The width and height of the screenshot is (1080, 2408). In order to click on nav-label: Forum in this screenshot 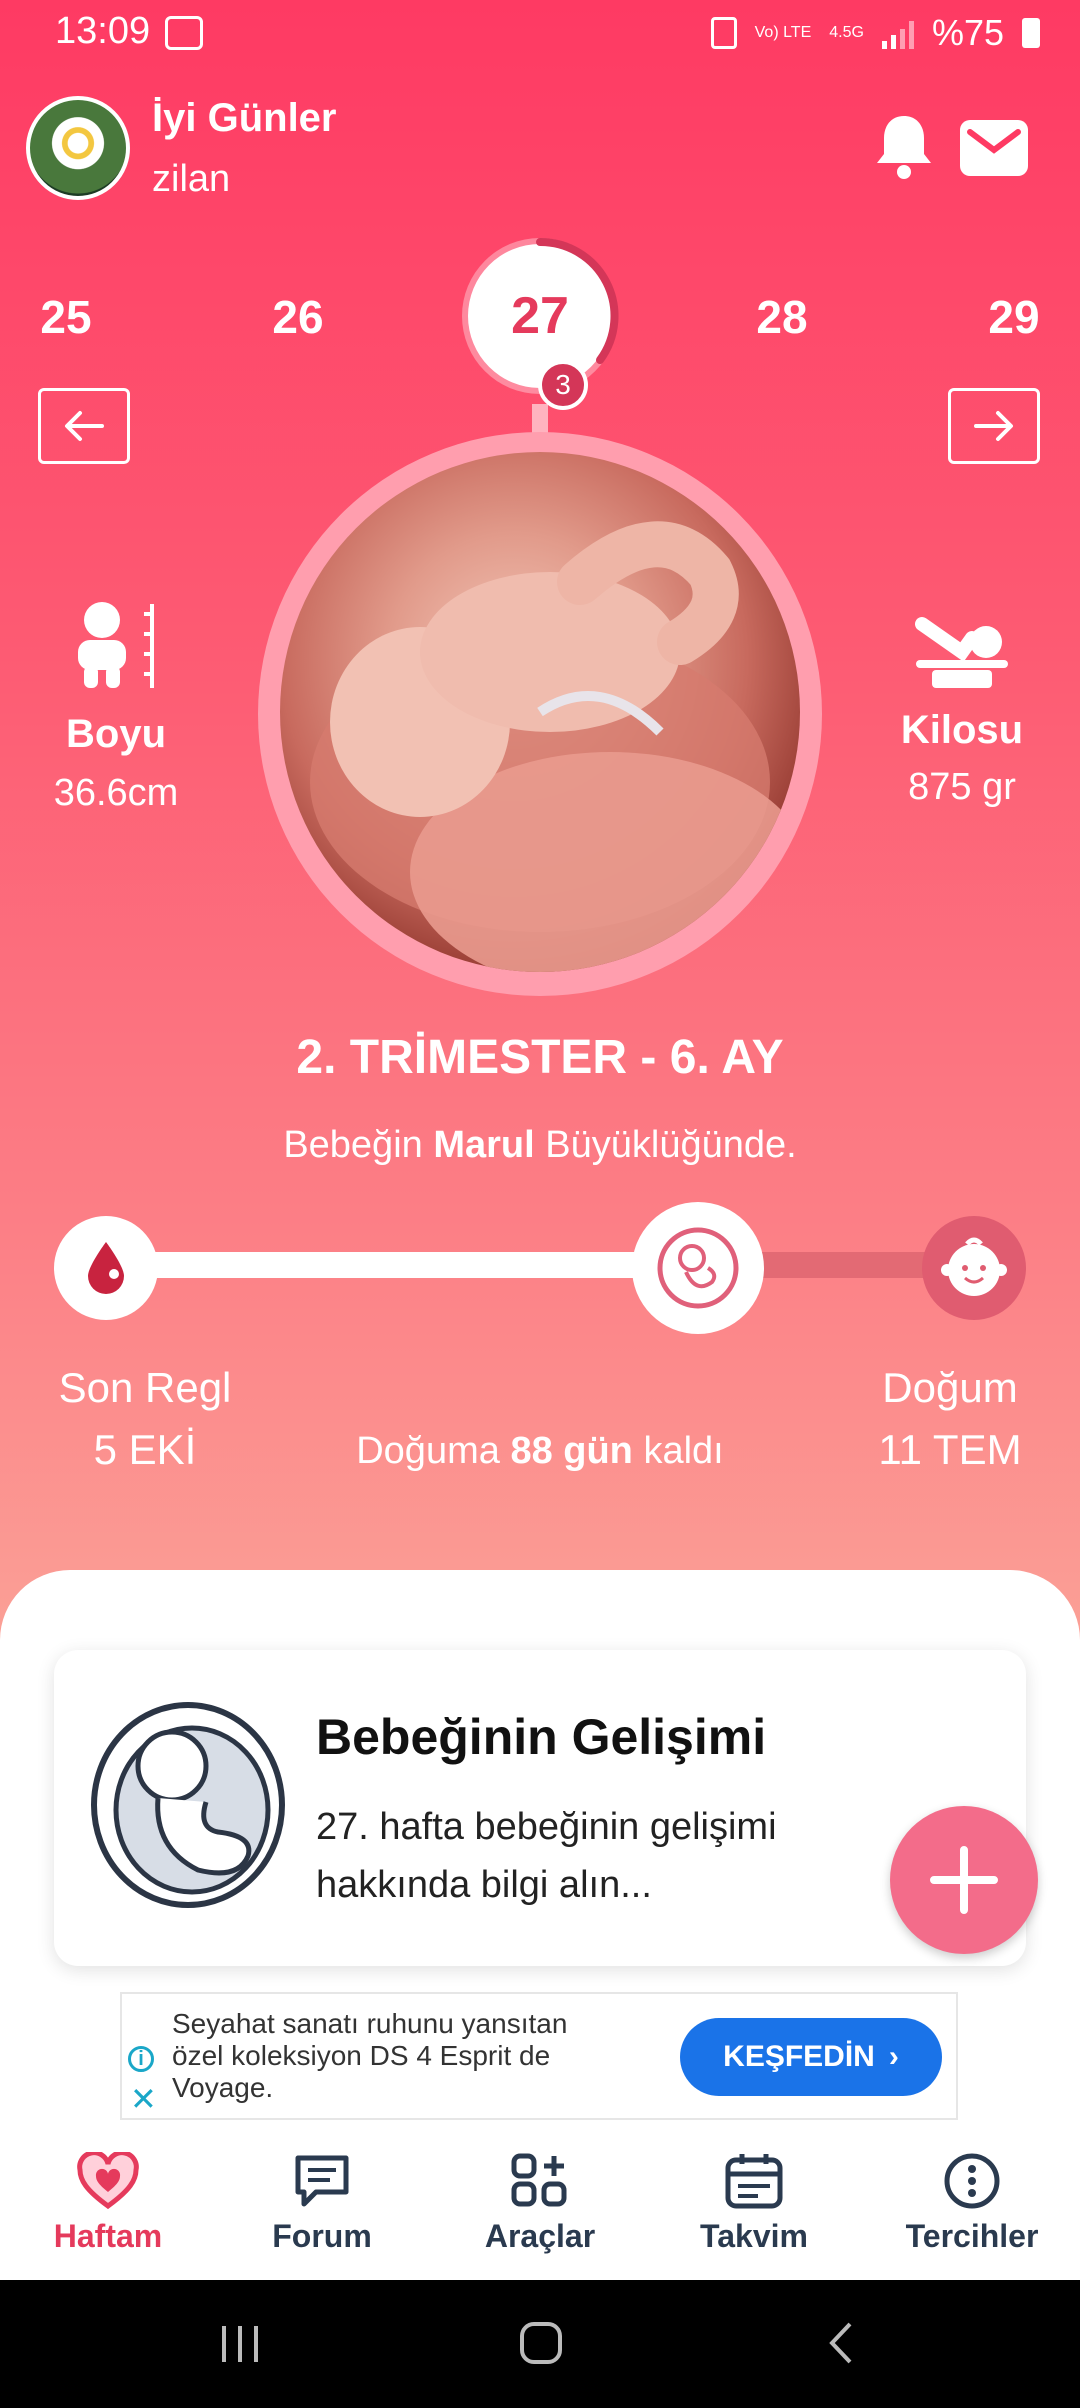, I will do `click(322, 2236)`.